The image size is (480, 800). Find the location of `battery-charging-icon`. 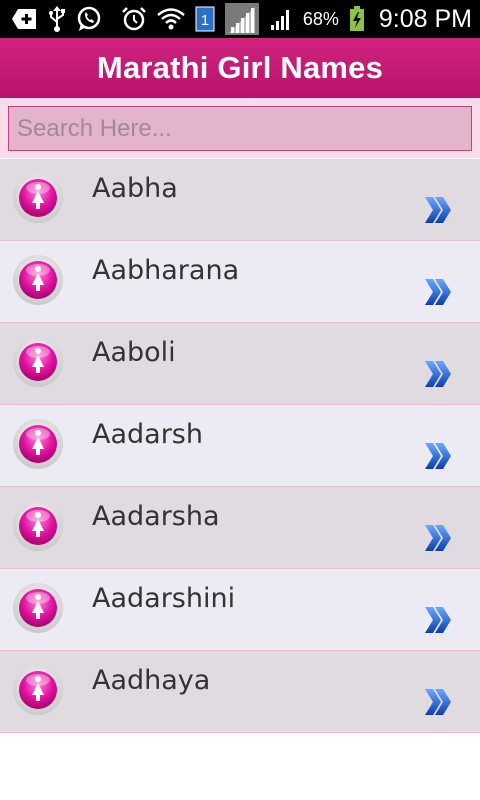

battery-charging-icon is located at coordinates (357, 19).